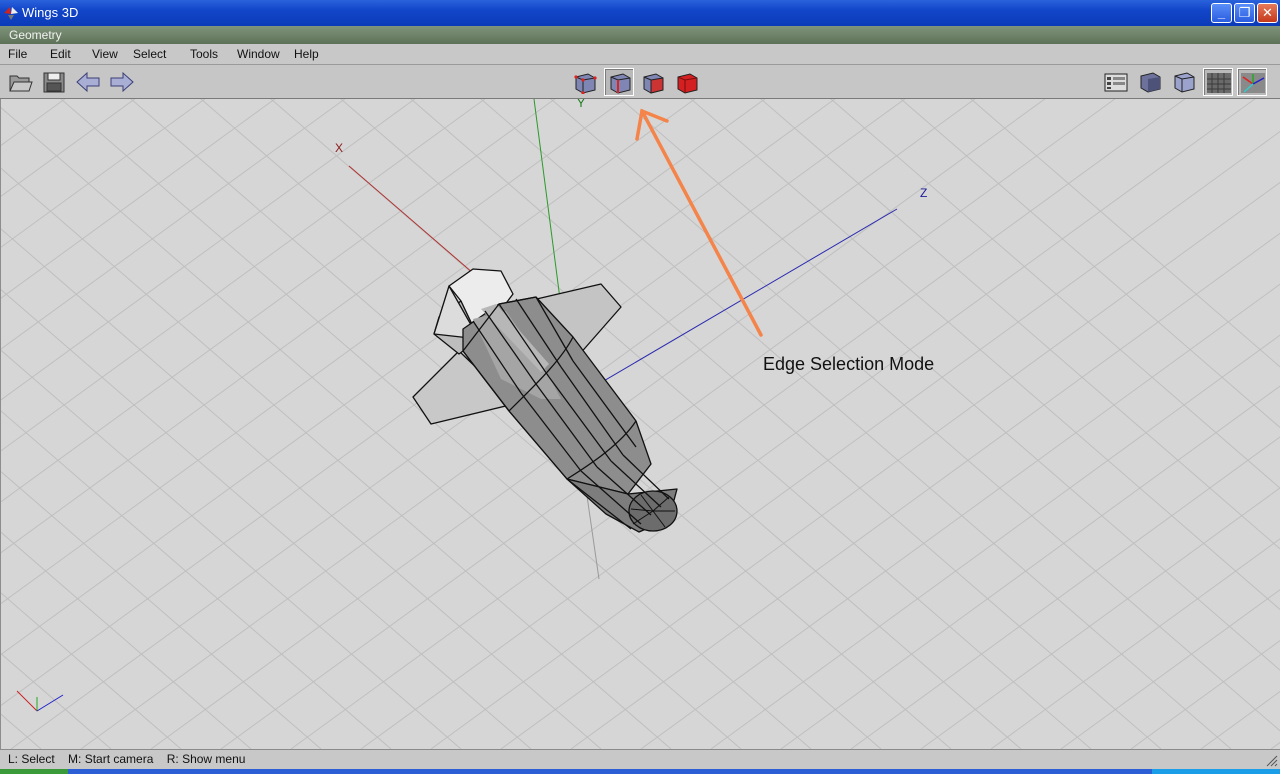 The height and width of the screenshot is (774, 1280). Describe the element at coordinates (17, 54) in the screenshot. I see `menu-file: File` at that location.